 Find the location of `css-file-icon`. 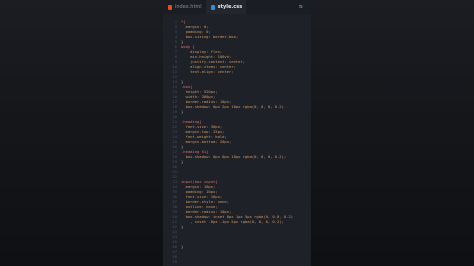

css-file-icon is located at coordinates (212, 7).